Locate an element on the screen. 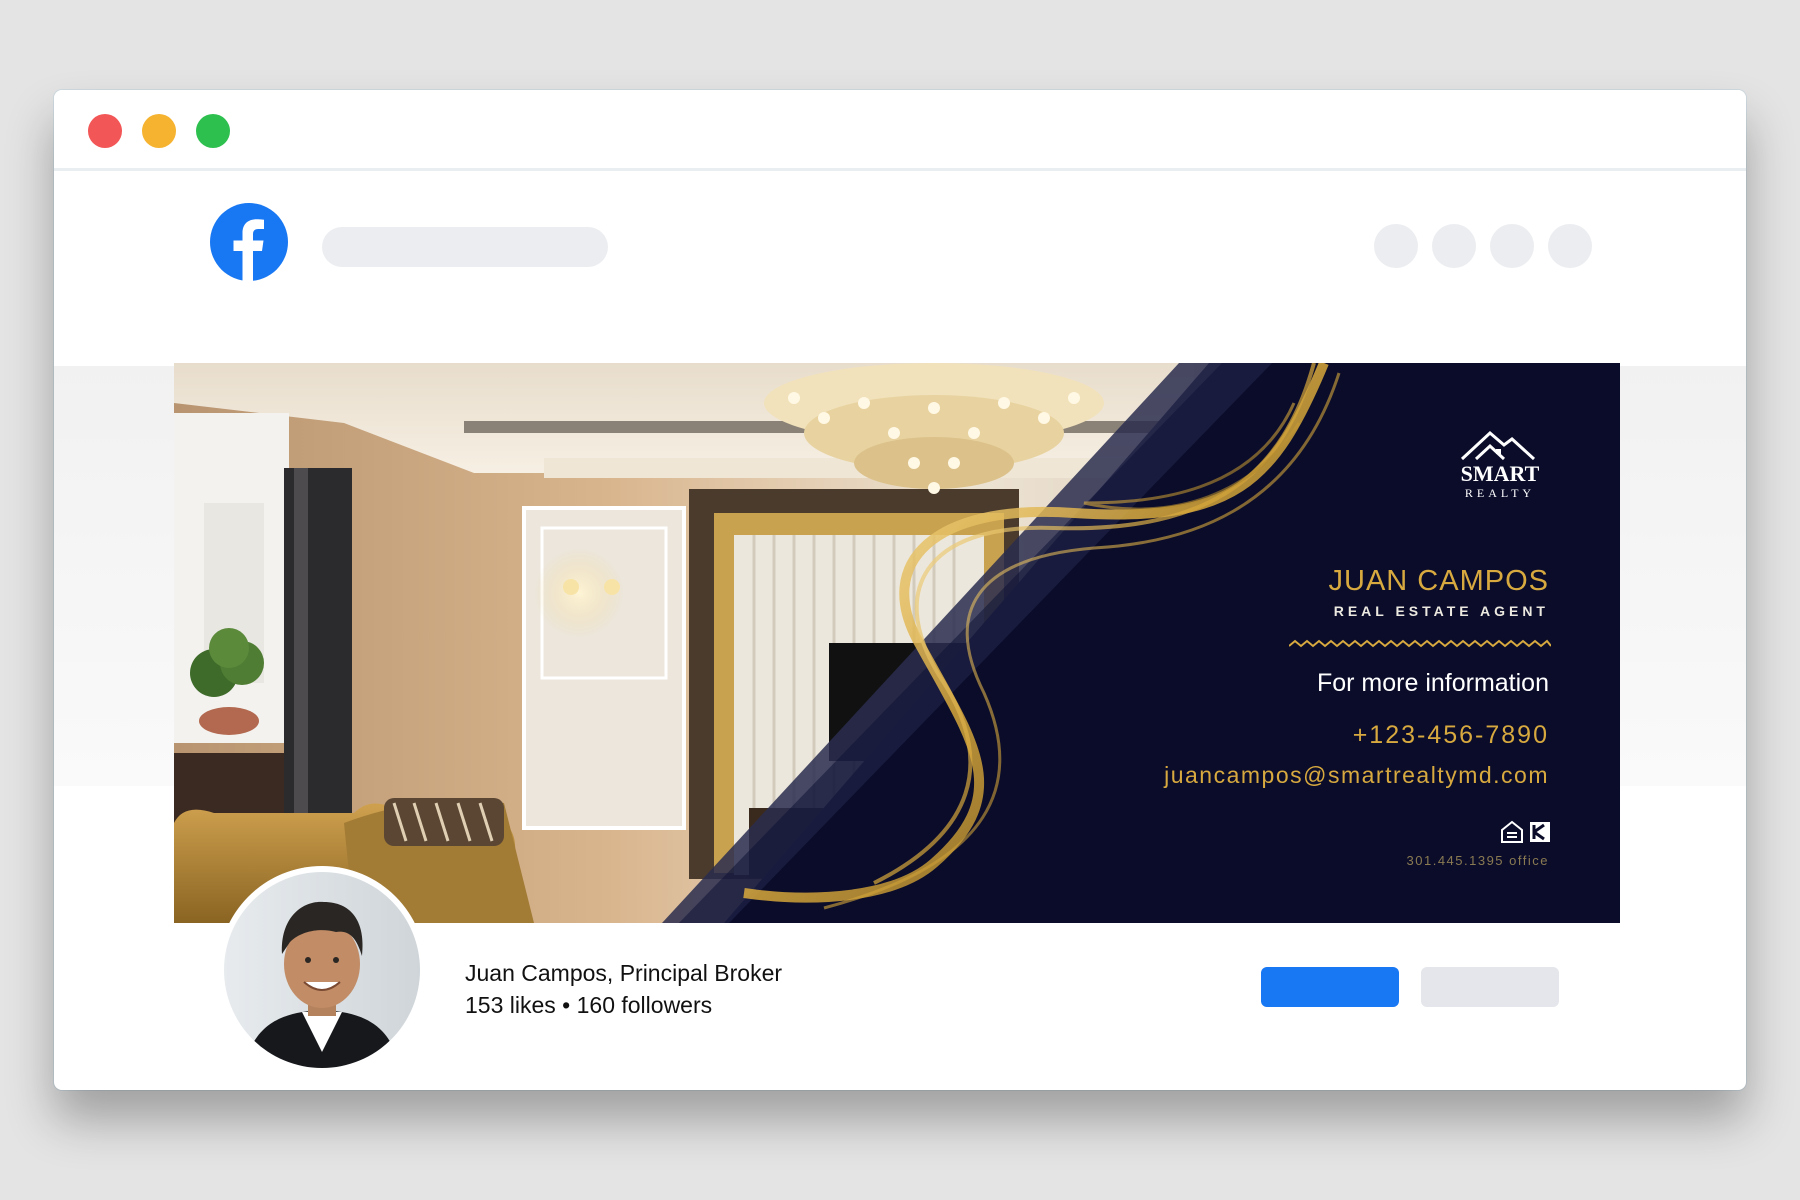 The height and width of the screenshot is (1200, 1800). svg-text: REALTY is located at coordinates (1500, 493).